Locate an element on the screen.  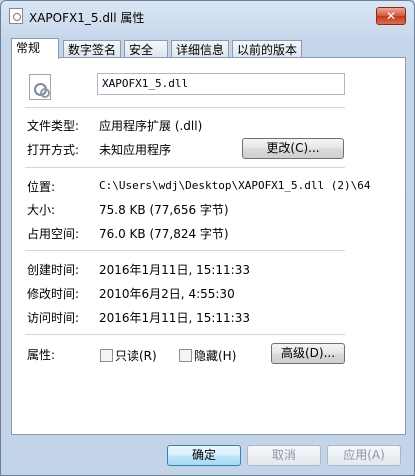
readonly-label: 只读(R) is located at coordinates (136, 356).